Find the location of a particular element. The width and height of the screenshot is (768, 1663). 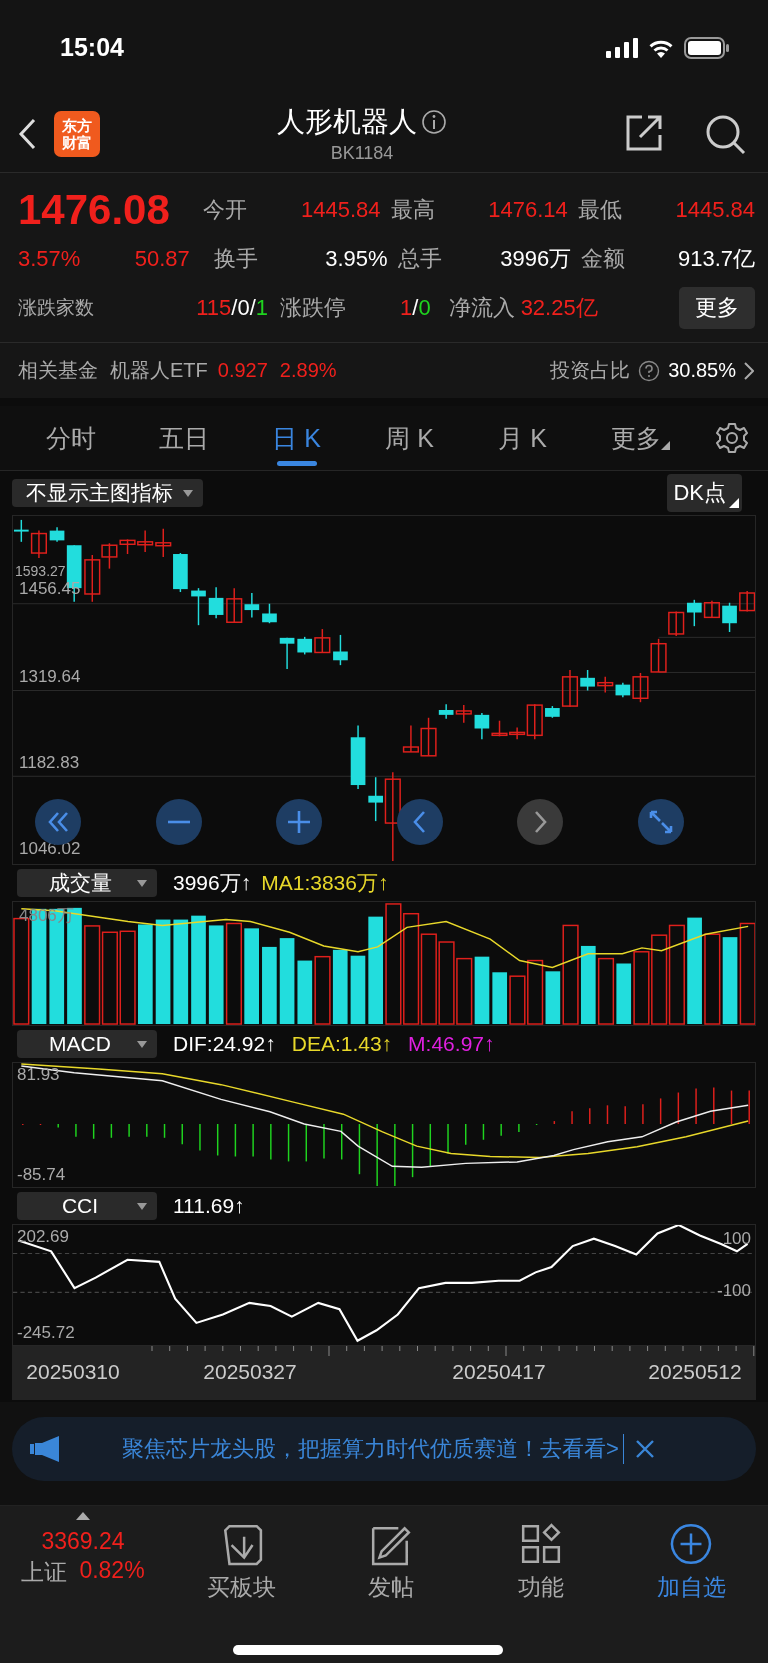

fullscreen-button is located at coordinates (660, 822).